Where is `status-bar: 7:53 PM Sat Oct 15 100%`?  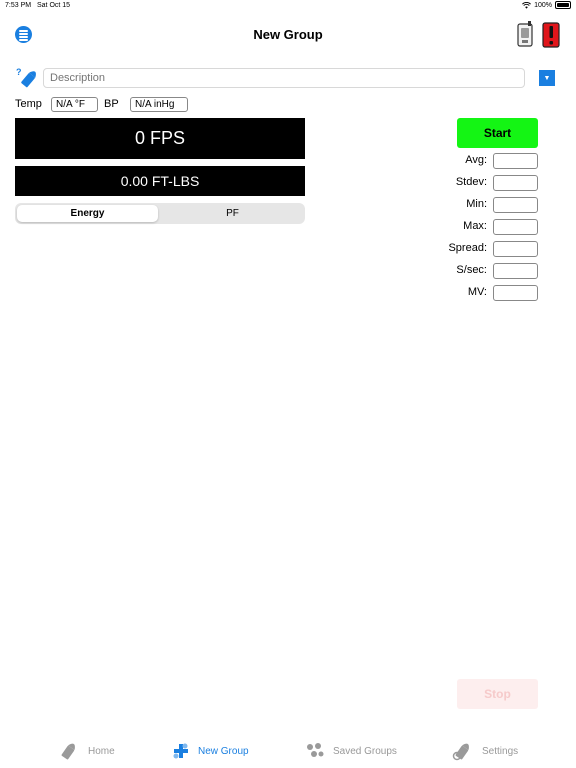 status-bar: 7:53 PM Sat Oct 15 100% is located at coordinates (288, 6).